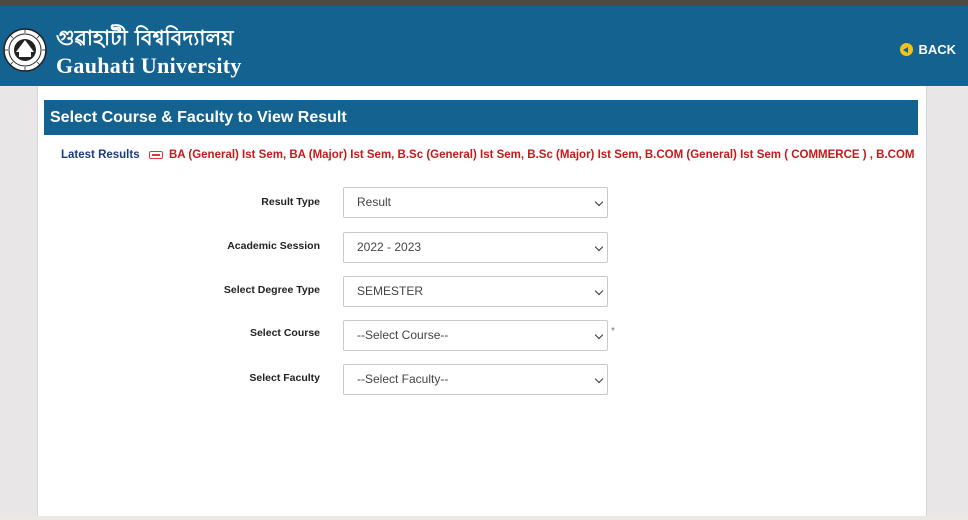  I want to click on result-type-label: Result Type, so click(290, 202).